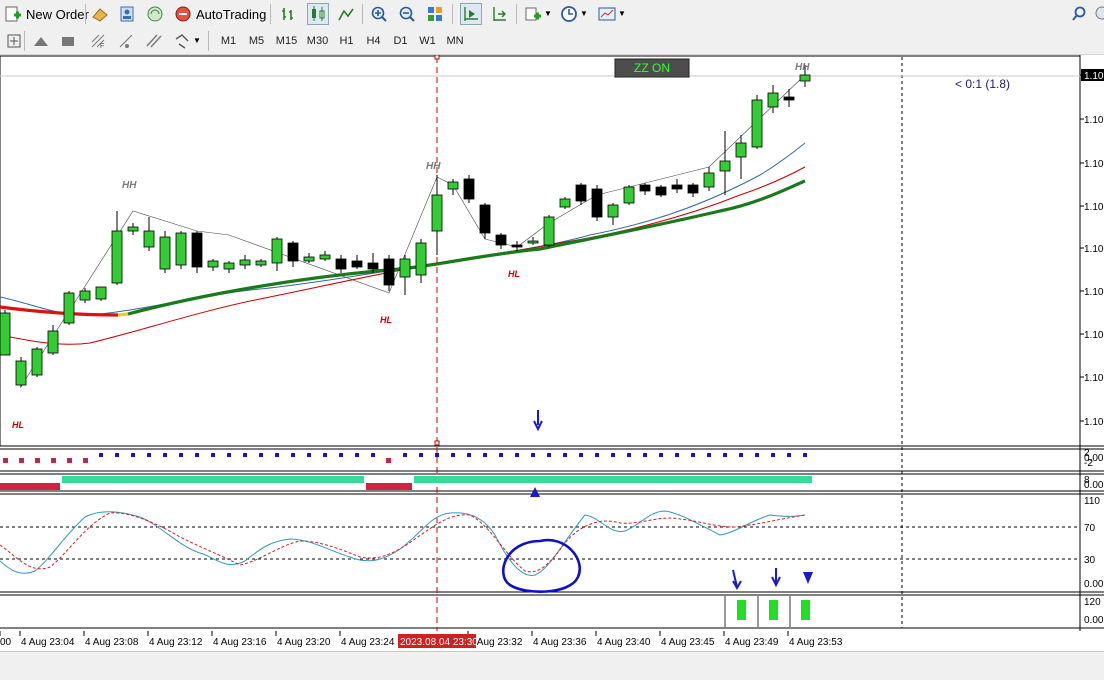 Image resolution: width=1104 pixels, height=680 pixels. I want to click on crosshair-icon, so click(14, 41).